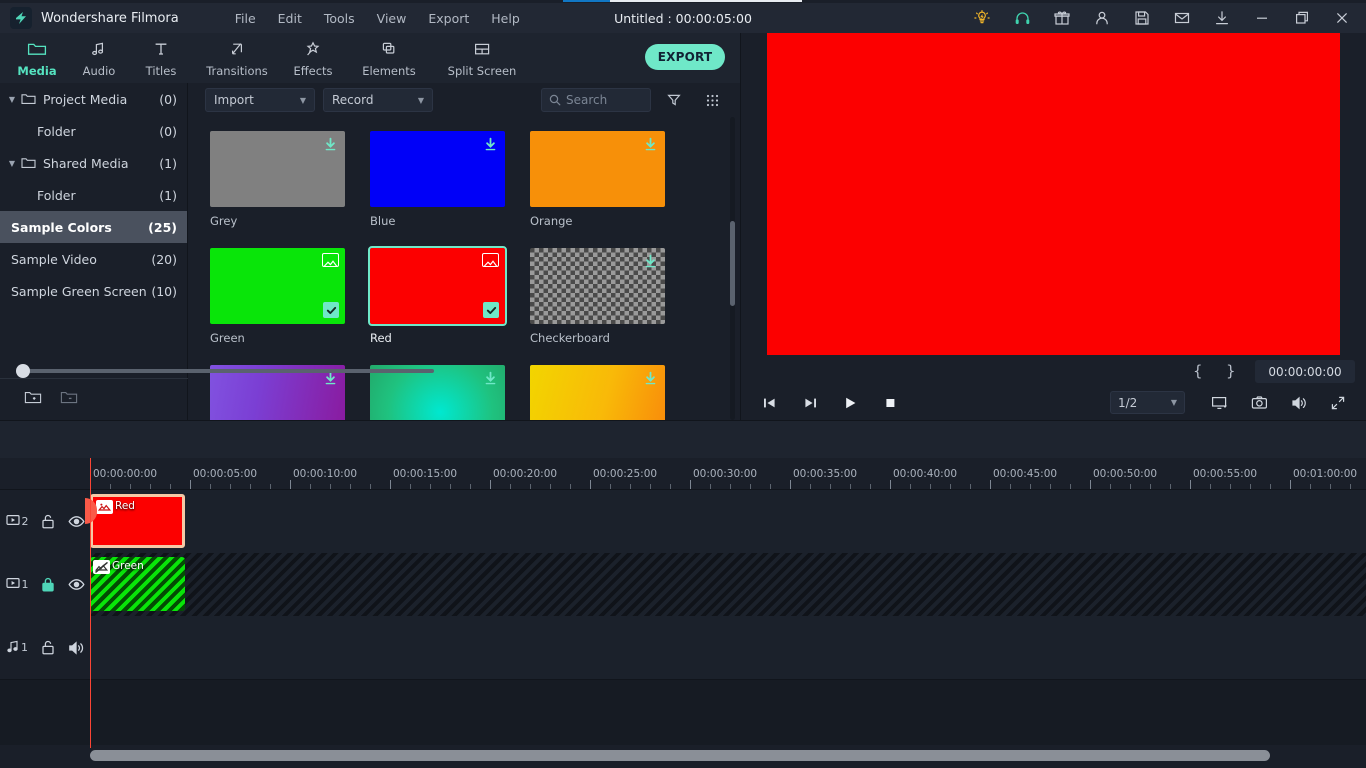  Describe the element at coordinates (850, 403) in the screenshot. I see `play-button` at that location.